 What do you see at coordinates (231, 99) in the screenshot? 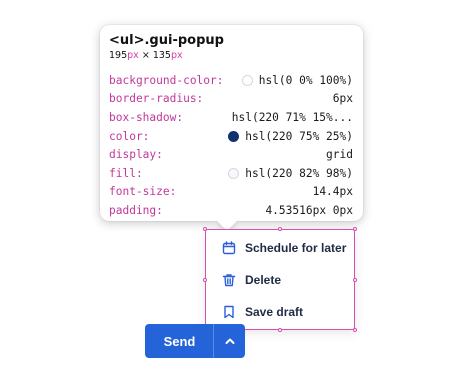
I see `prop-border-radius: border-radius: 6px` at bounding box center [231, 99].